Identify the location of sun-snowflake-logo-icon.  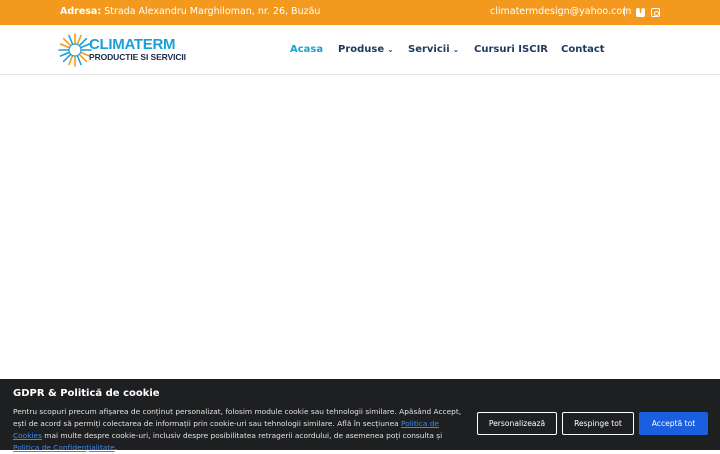
(75, 50).